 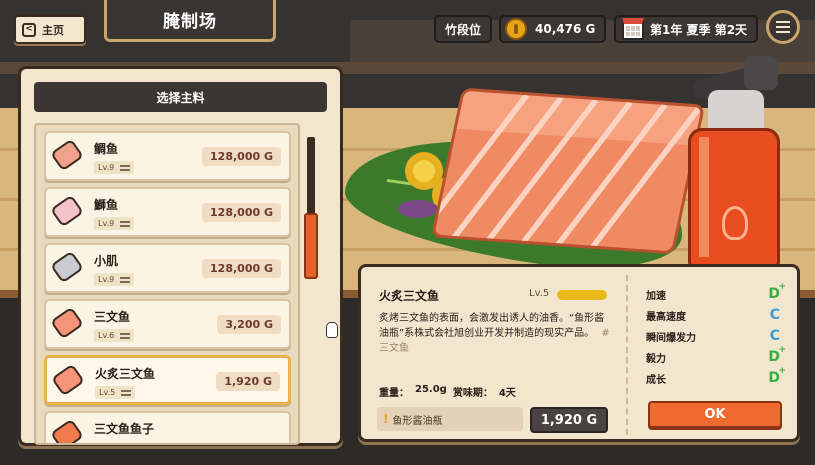 I want to click on pink-fish-fillet-icon, so click(x=67, y=155).